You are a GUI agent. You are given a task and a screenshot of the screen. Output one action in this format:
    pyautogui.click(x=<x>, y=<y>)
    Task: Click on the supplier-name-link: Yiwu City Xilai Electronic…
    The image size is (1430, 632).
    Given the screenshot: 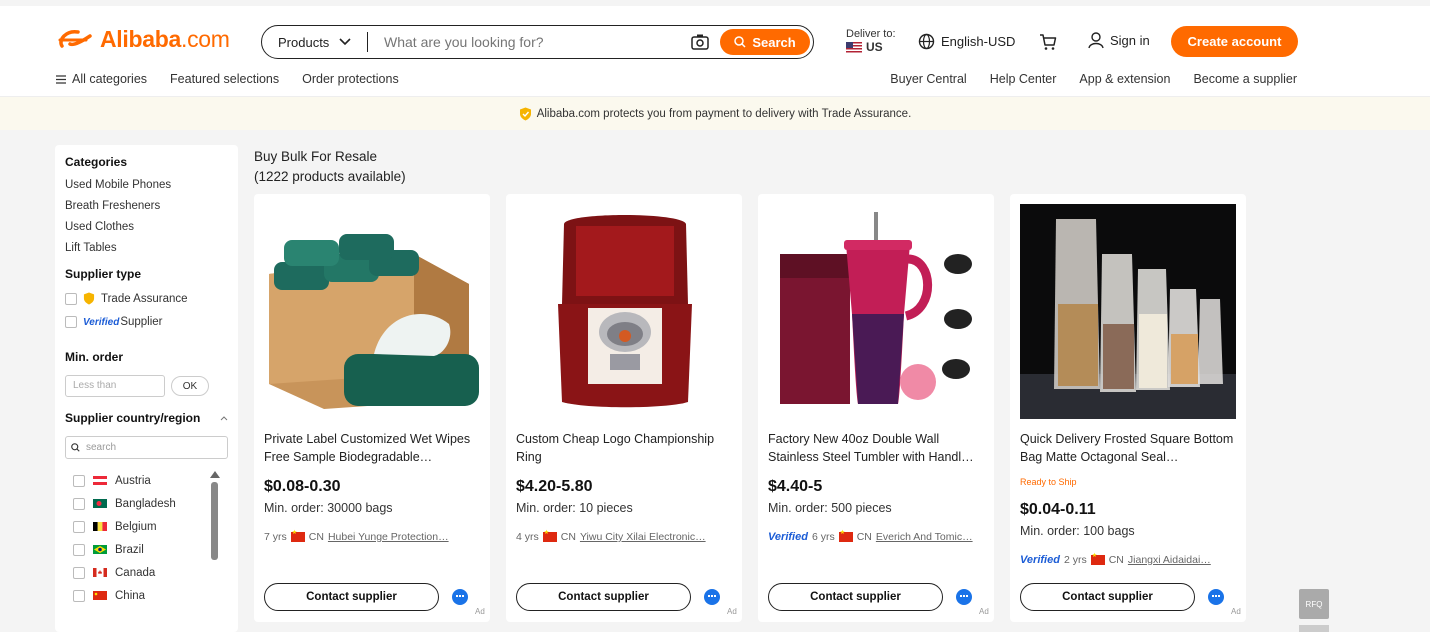 What is the action you would take?
    pyautogui.click(x=643, y=537)
    